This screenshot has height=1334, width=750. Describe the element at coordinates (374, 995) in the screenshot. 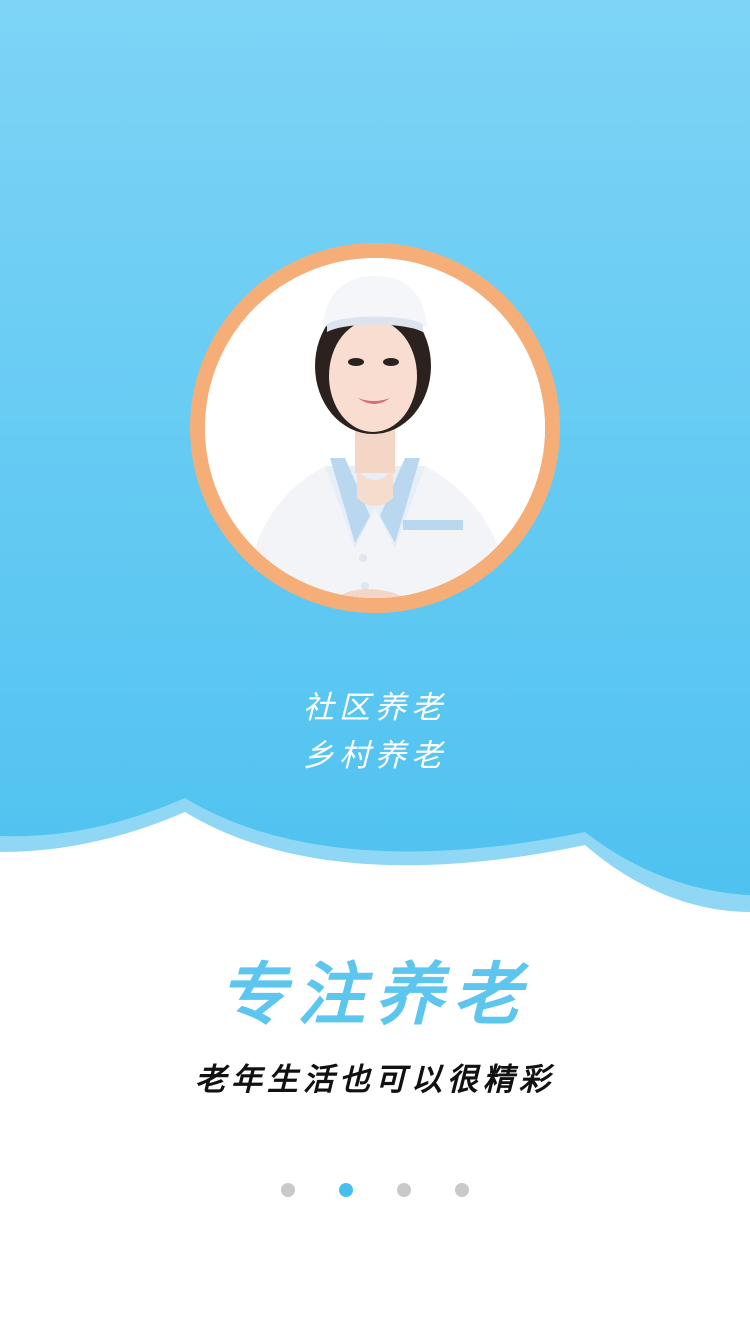

I see `page-title: 专注养老` at that location.